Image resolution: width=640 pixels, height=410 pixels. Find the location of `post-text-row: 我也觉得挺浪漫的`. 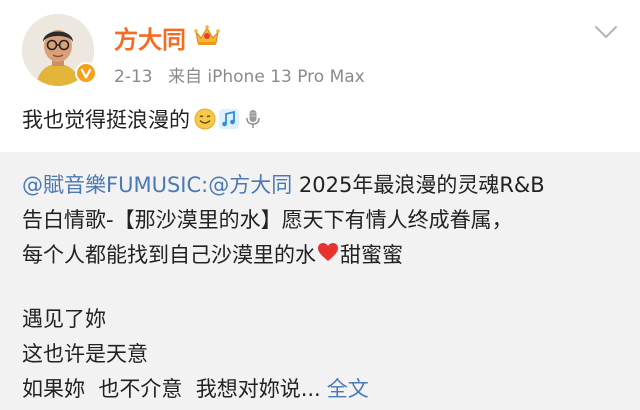

post-text-row: 我也觉得挺浪漫的 is located at coordinates (144, 119).